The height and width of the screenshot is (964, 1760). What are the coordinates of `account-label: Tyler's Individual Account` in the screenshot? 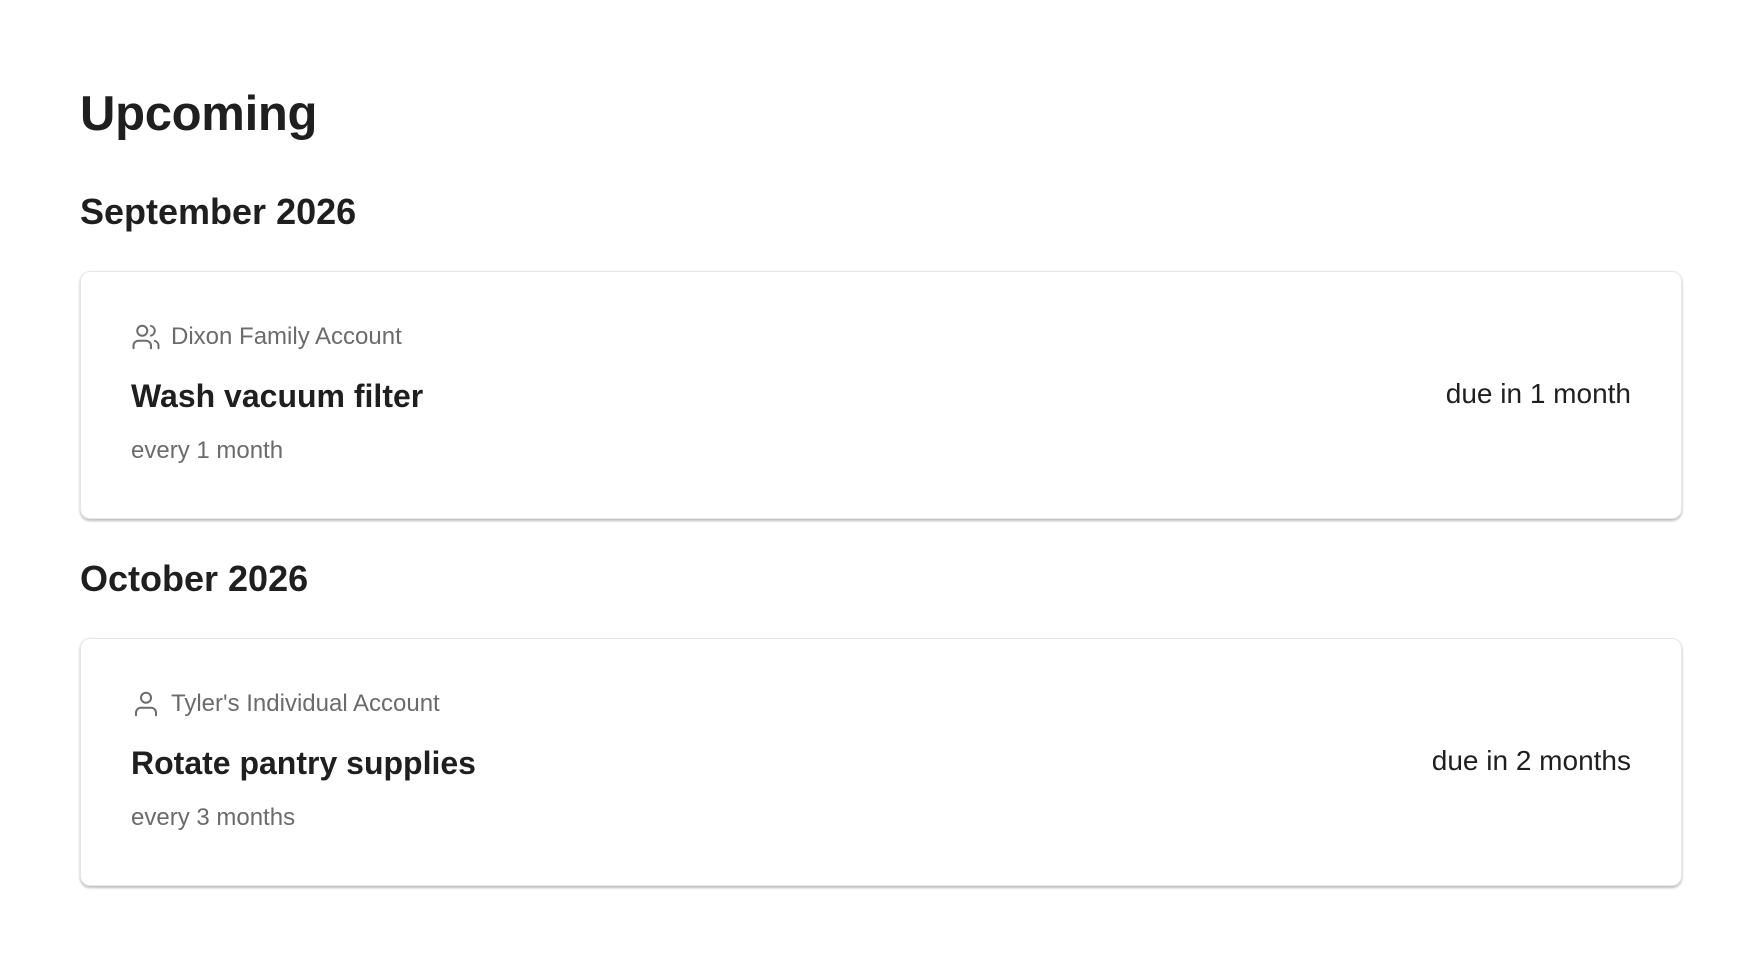 It's located at (305, 703).